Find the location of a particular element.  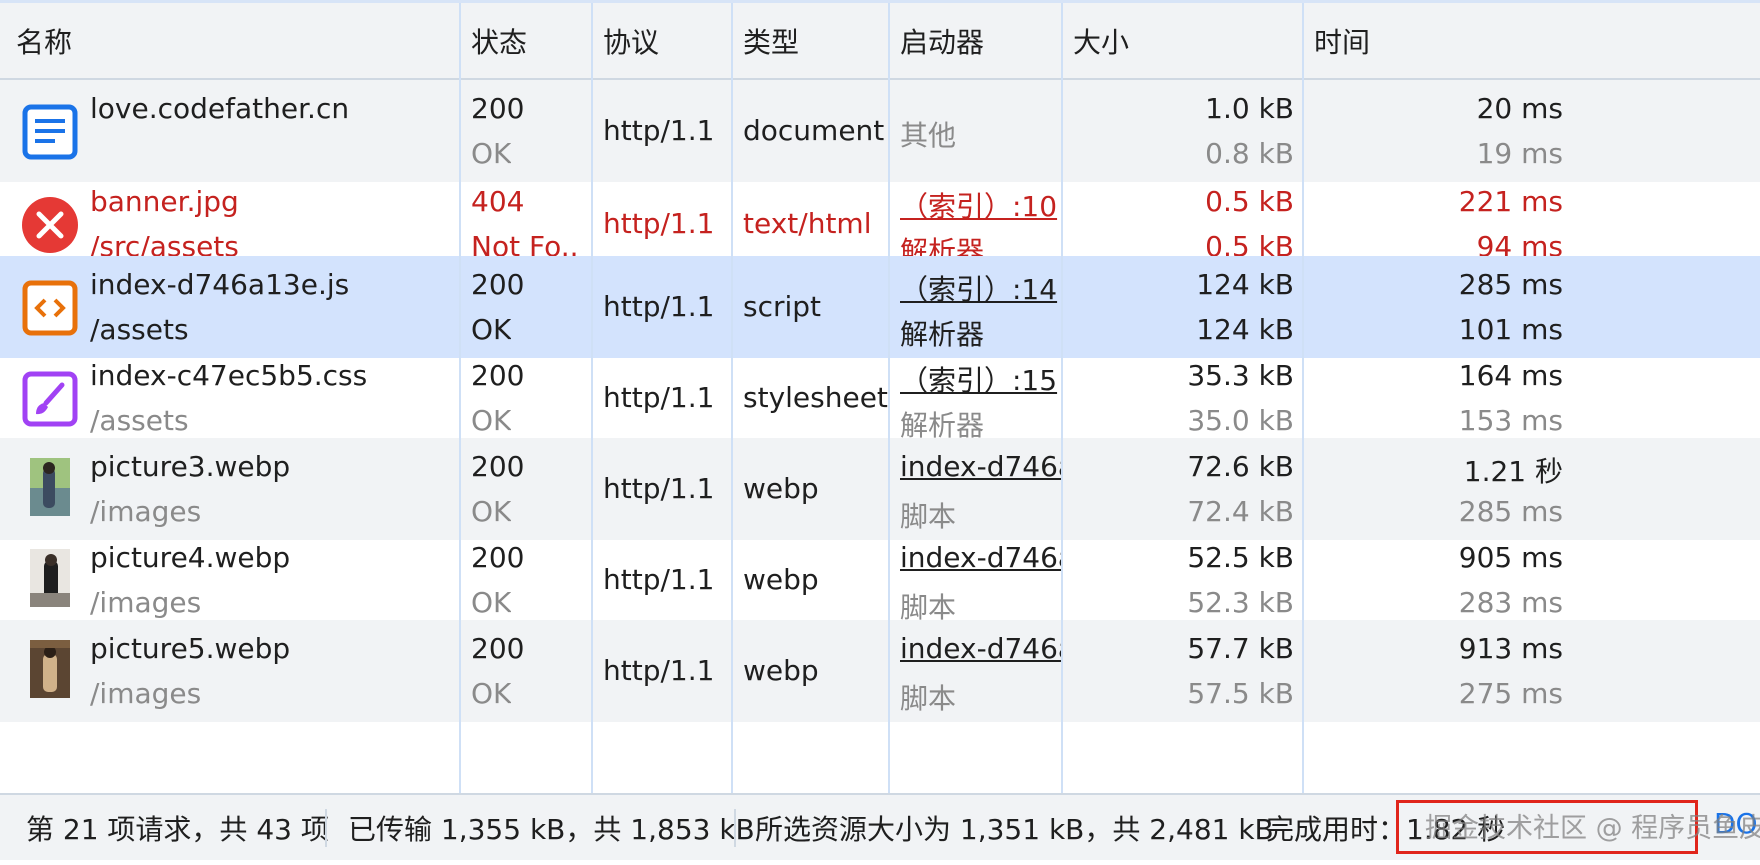

latency: 153 ms is located at coordinates (1510, 420).